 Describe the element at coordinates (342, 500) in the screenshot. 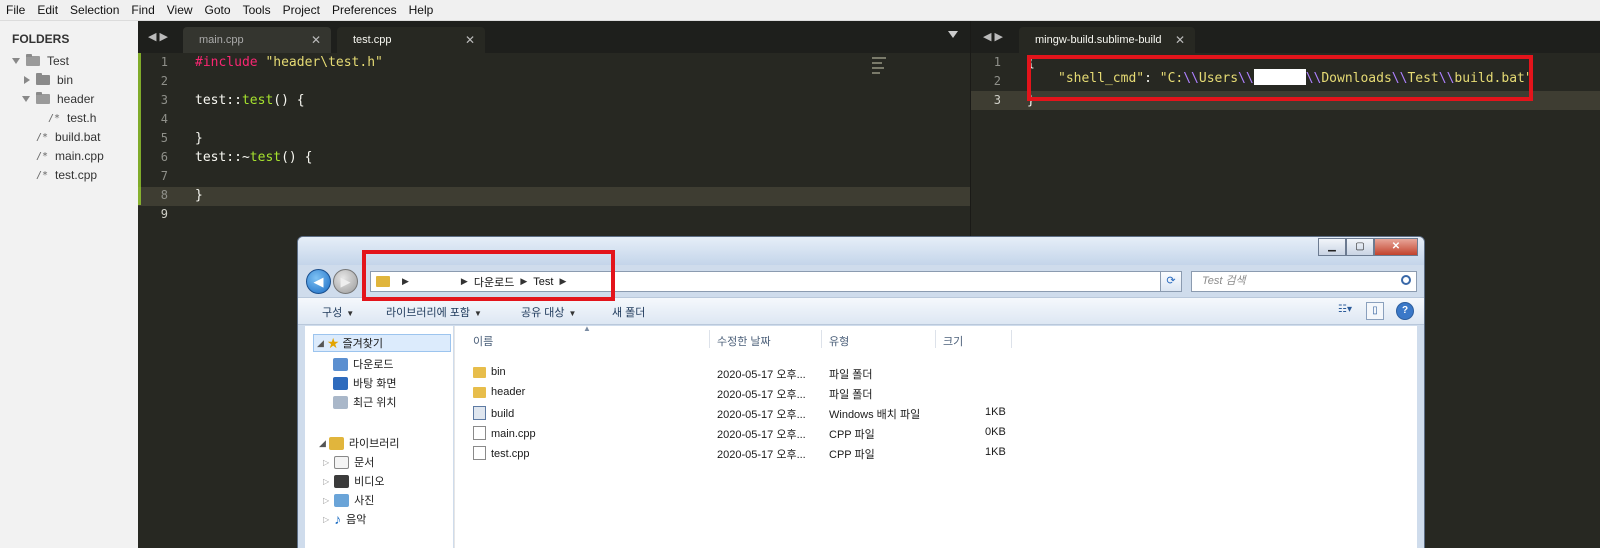

I see `pictures-icon` at that location.